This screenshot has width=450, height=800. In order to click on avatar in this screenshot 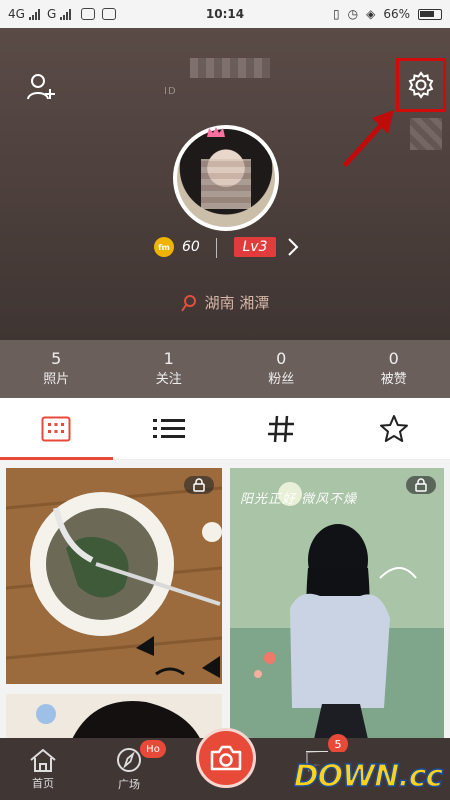, I will do `click(226, 178)`.